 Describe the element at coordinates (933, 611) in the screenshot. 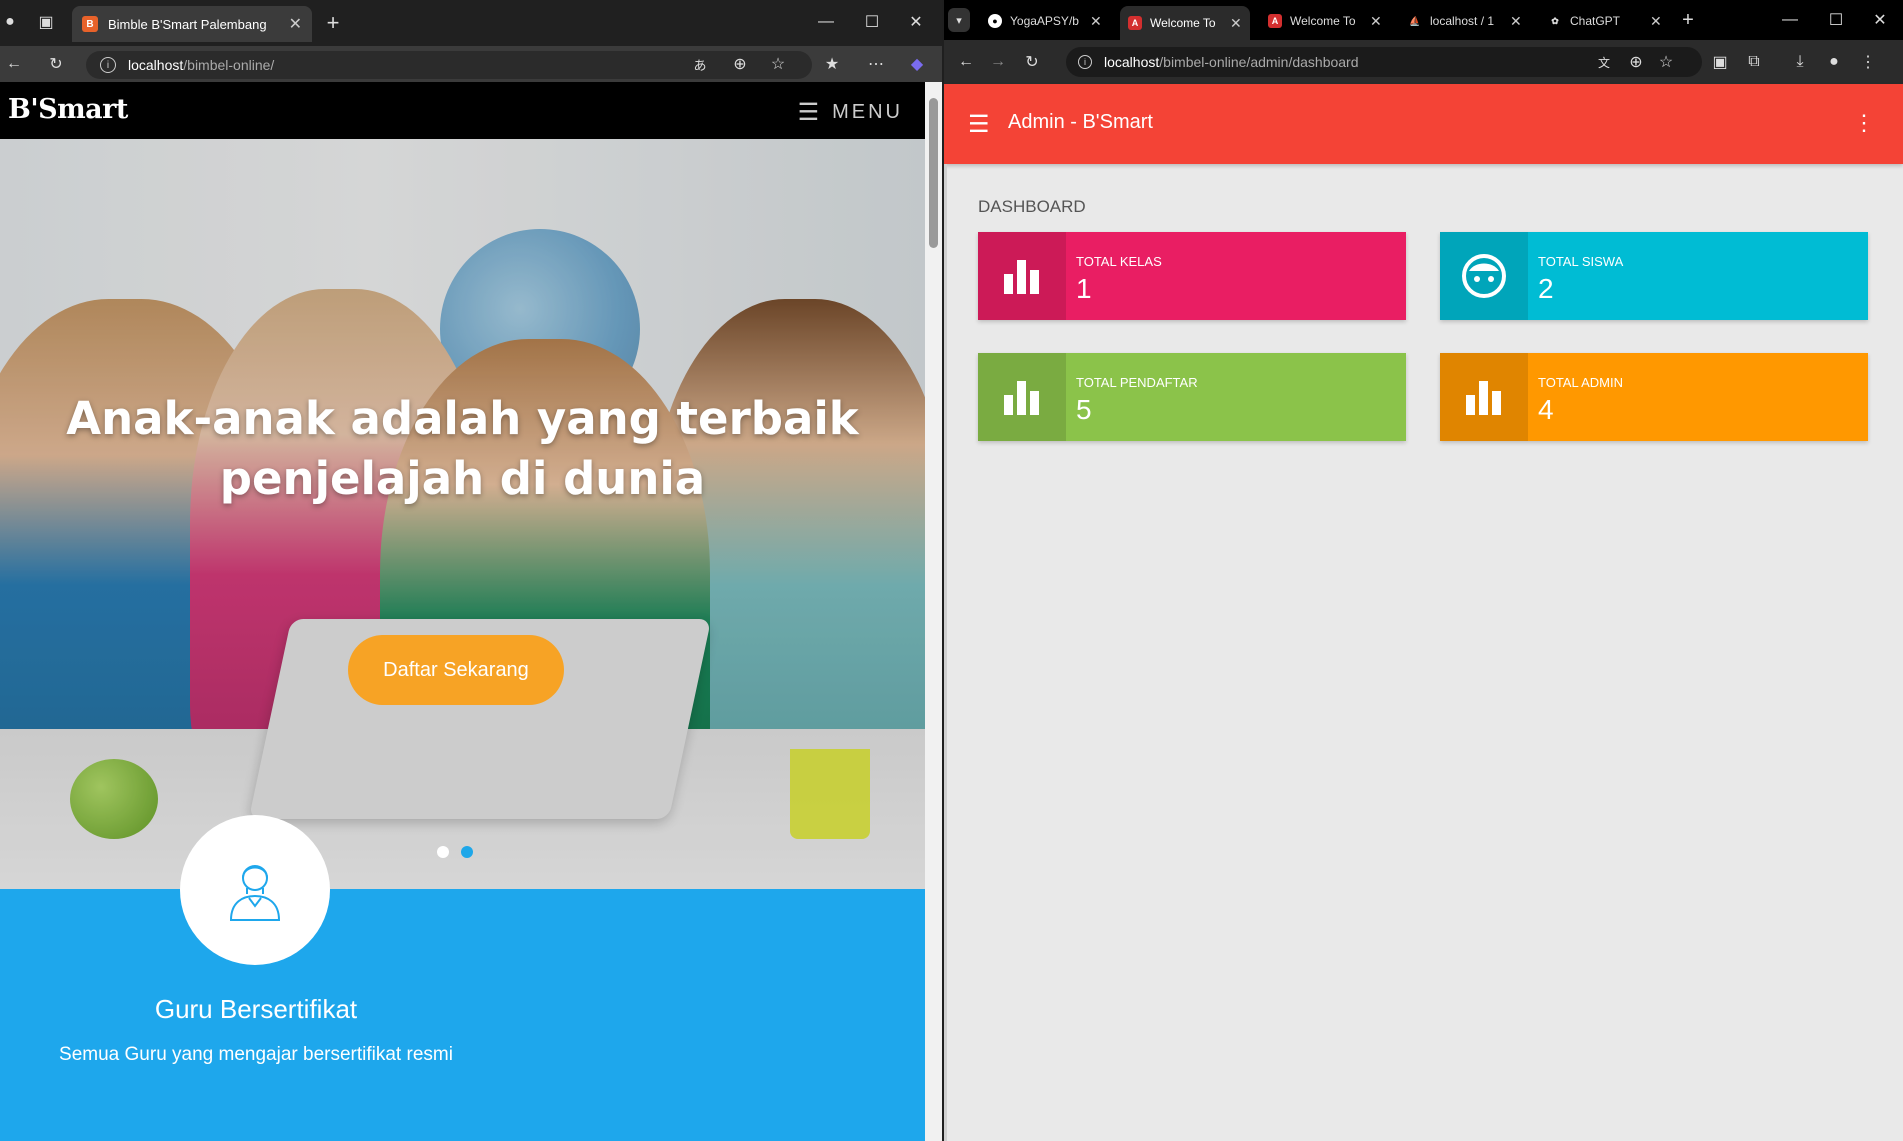

I see `page-scrollbar` at that location.